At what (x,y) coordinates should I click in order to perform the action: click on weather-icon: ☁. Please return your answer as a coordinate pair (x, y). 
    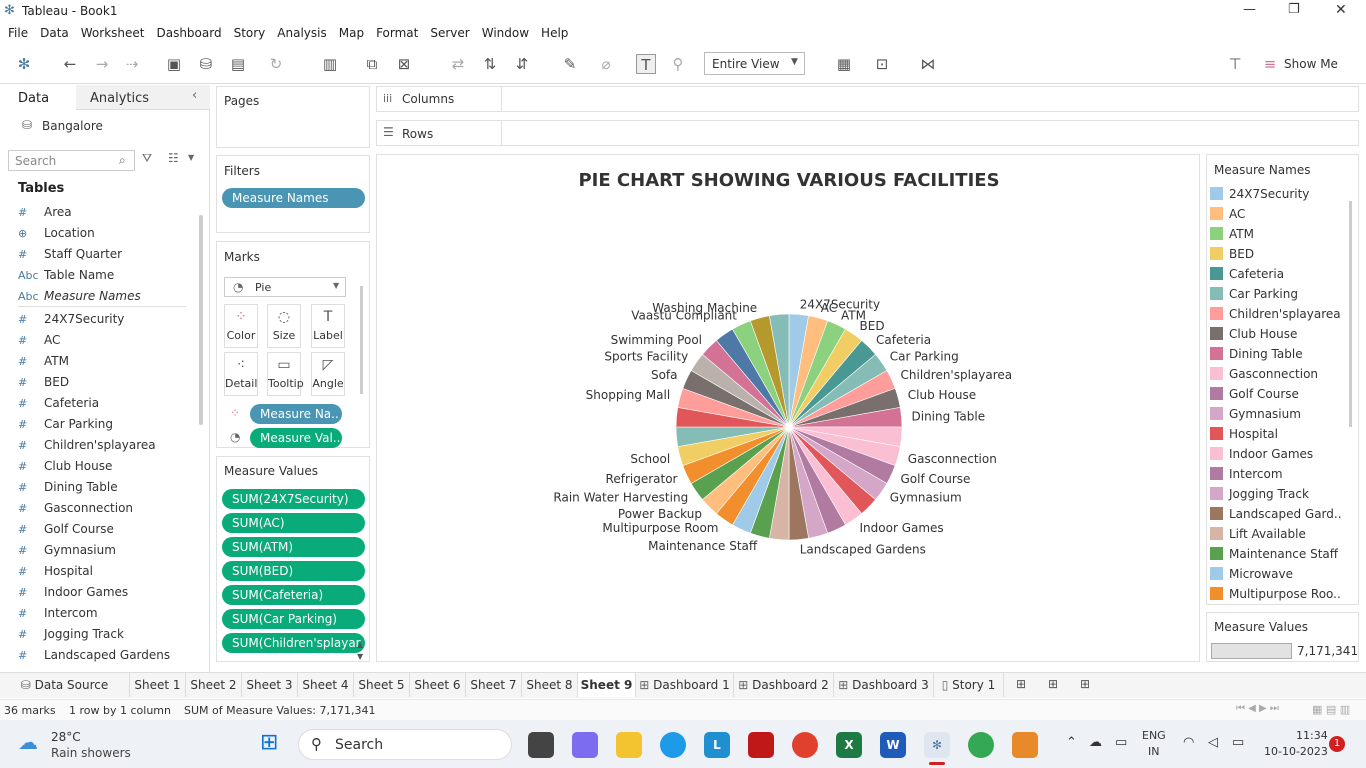
    Looking at the image, I should click on (28, 742).